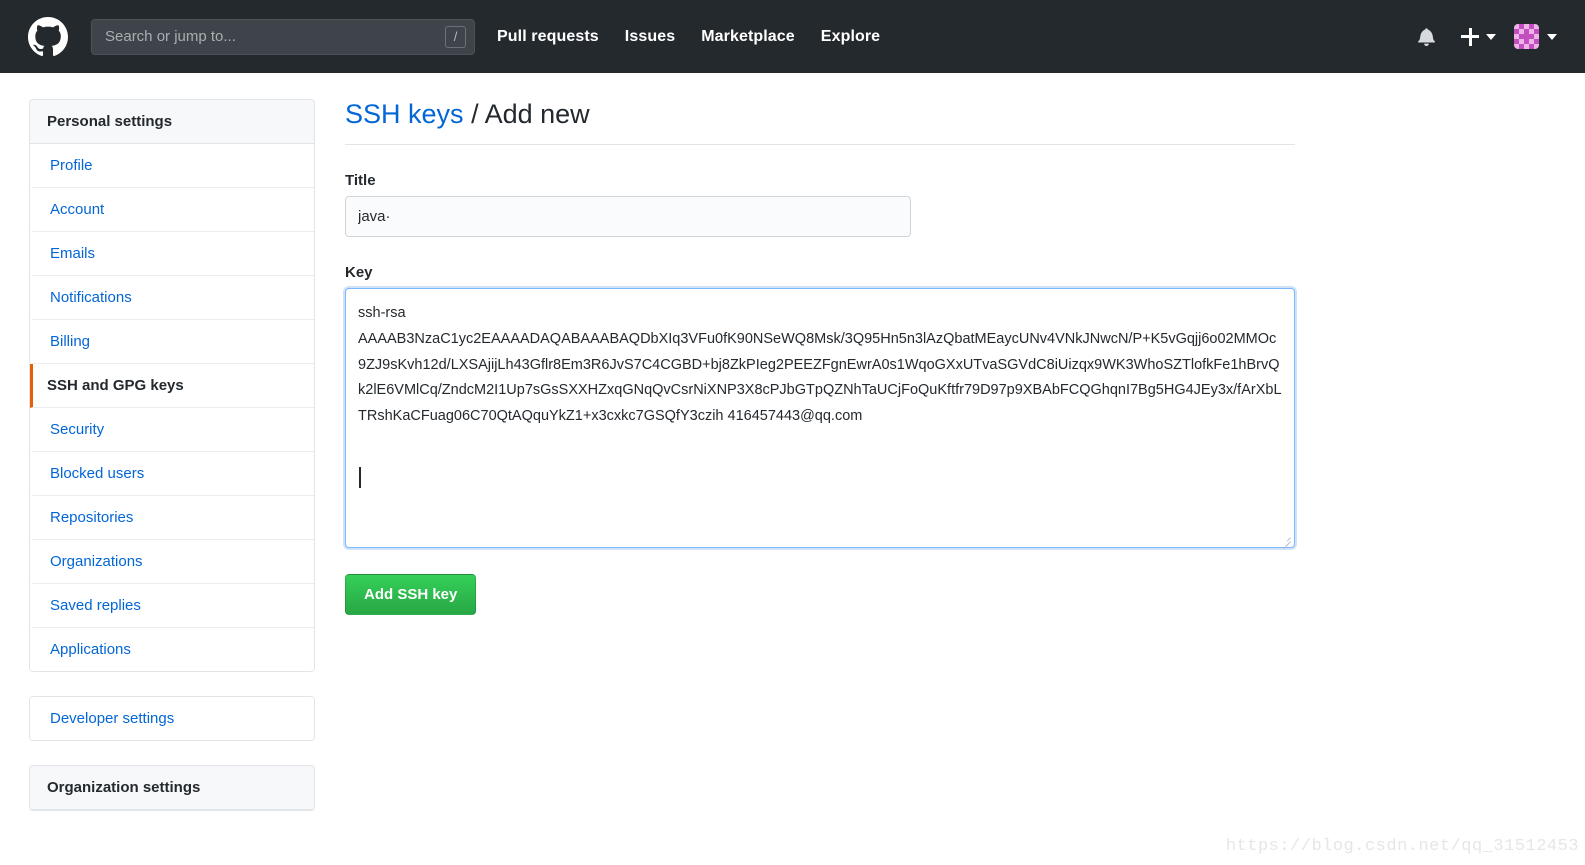 The height and width of the screenshot is (865, 1585). Describe the element at coordinates (650, 37) in the screenshot. I see `nav-issues: Issues` at that location.